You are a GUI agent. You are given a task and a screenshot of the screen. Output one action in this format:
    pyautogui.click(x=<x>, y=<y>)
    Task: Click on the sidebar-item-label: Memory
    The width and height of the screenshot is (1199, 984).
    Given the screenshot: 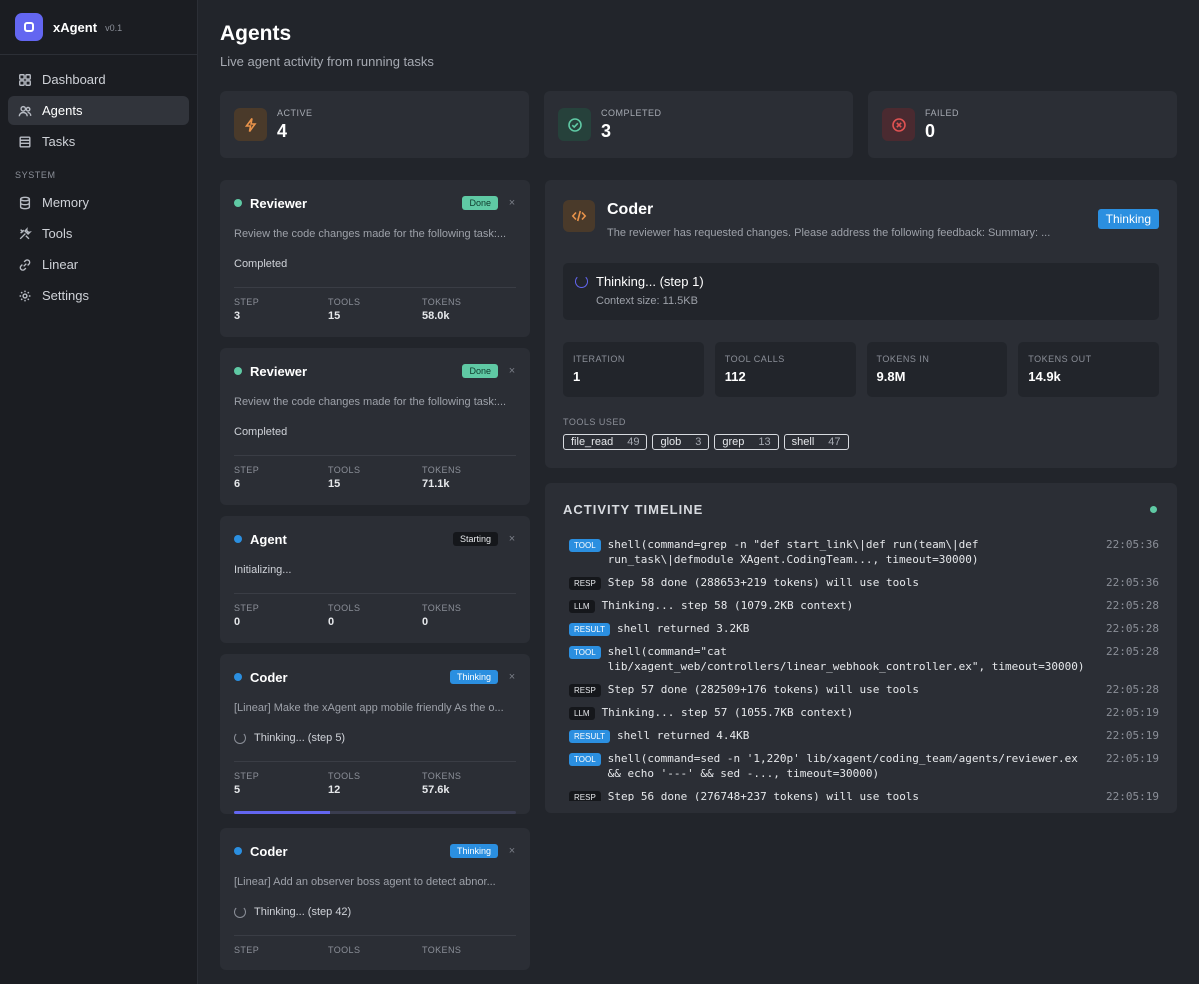 What is the action you would take?
    pyautogui.click(x=65, y=202)
    